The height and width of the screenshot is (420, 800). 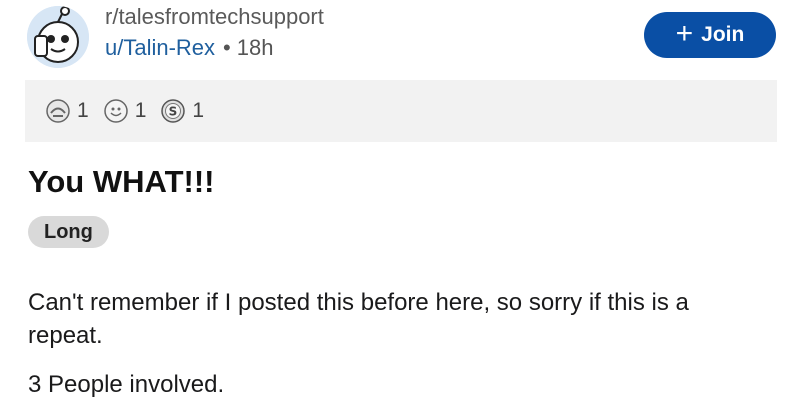 I want to click on subreddit-avatar, so click(x=58, y=37).